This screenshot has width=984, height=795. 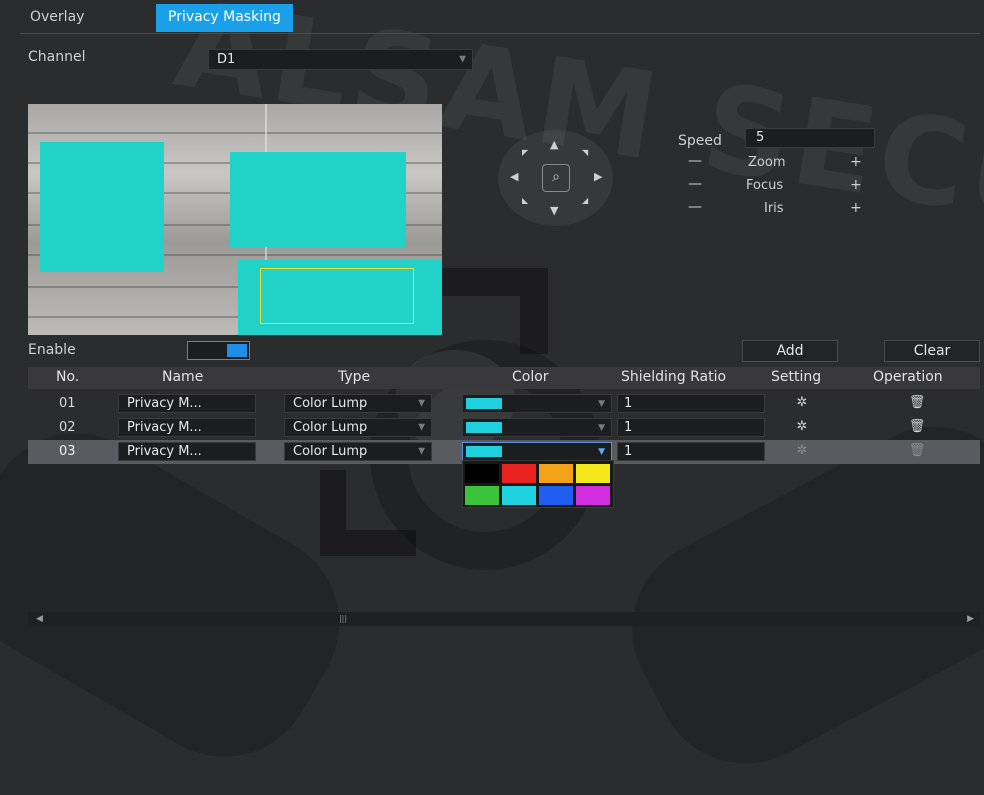 What do you see at coordinates (500, 33) in the screenshot?
I see `tab-divider` at bounding box center [500, 33].